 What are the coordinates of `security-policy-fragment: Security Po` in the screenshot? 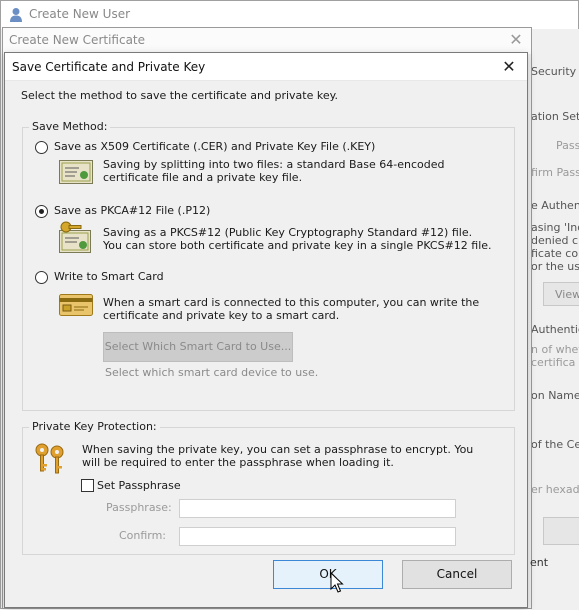 It's located at (555, 71).